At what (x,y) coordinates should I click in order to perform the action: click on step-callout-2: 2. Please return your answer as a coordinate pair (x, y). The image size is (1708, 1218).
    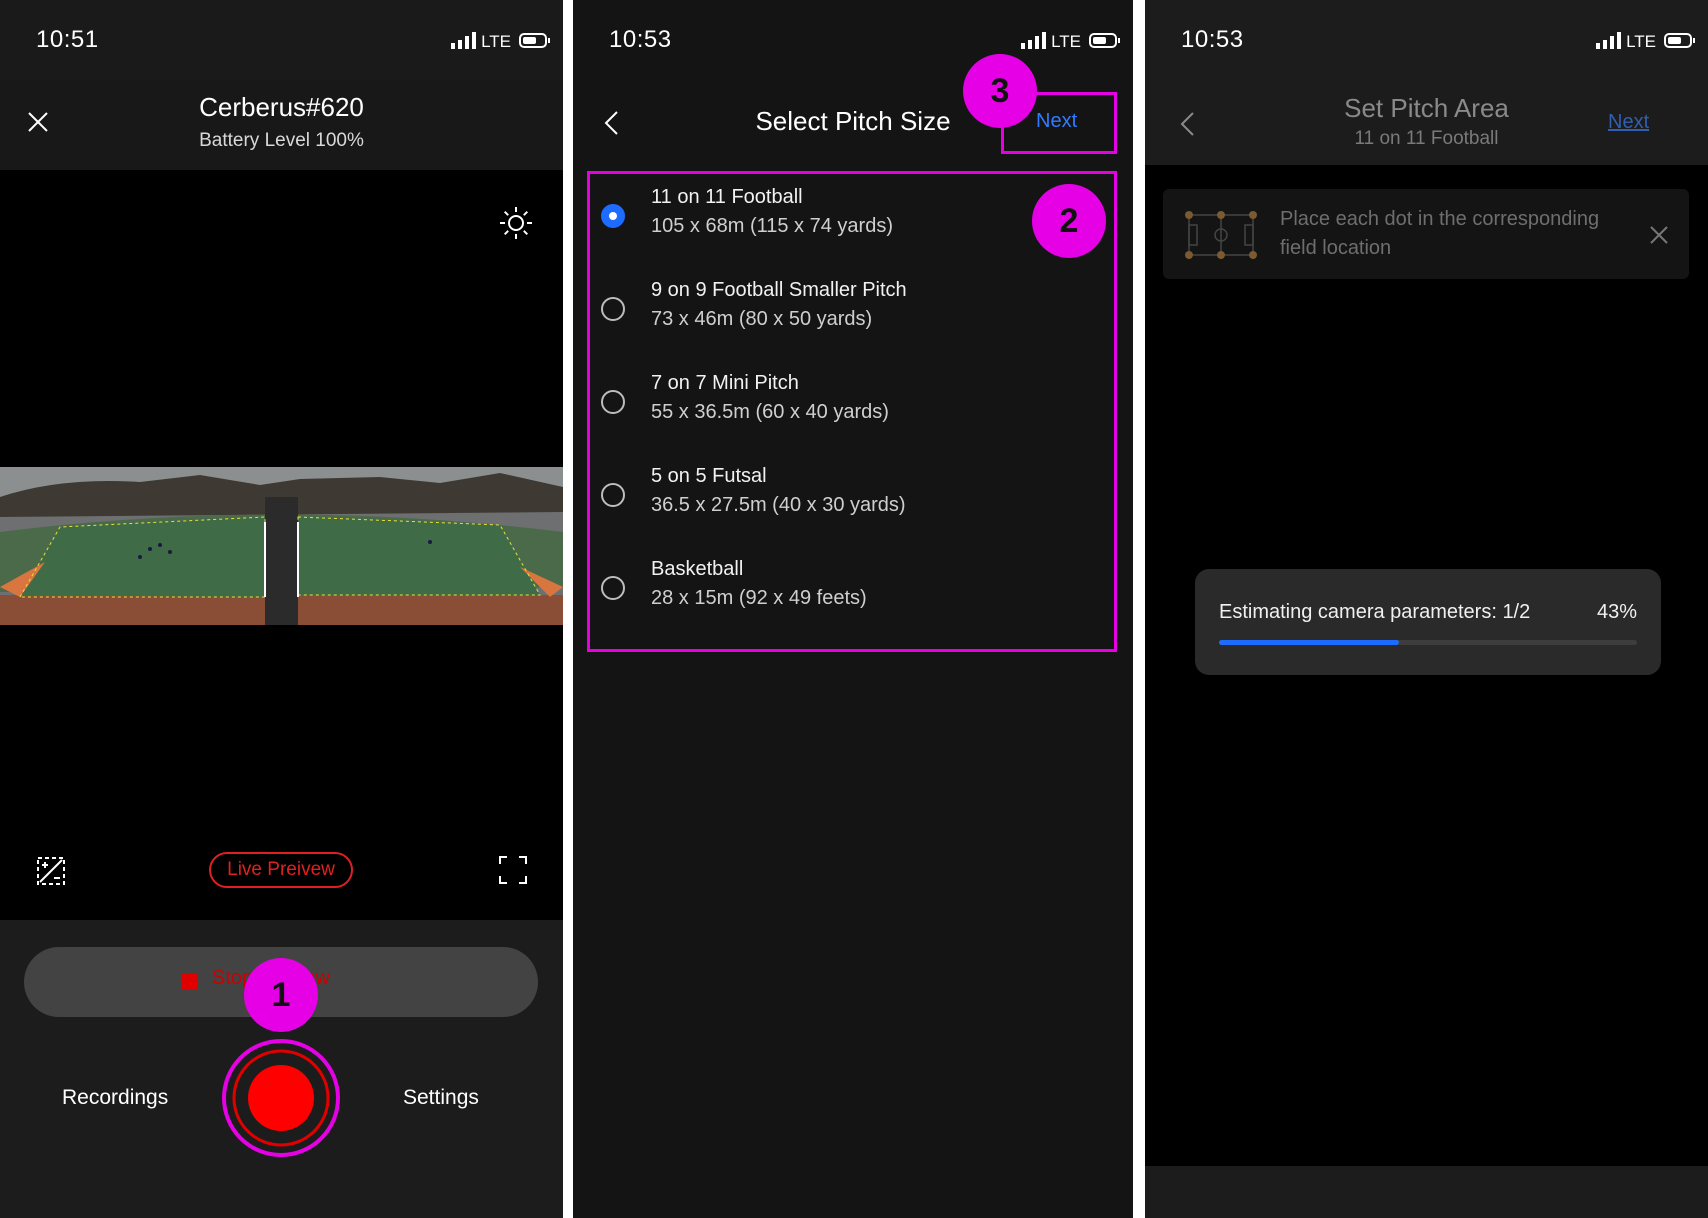
    Looking at the image, I should click on (1069, 221).